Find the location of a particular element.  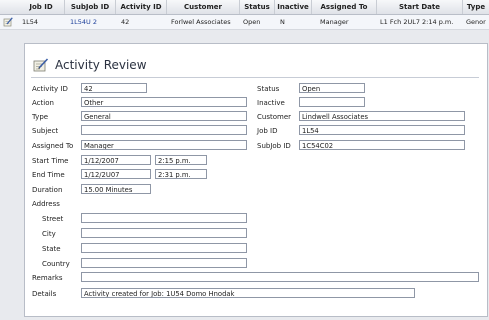

end-time-label: End Time is located at coordinates (48, 175).